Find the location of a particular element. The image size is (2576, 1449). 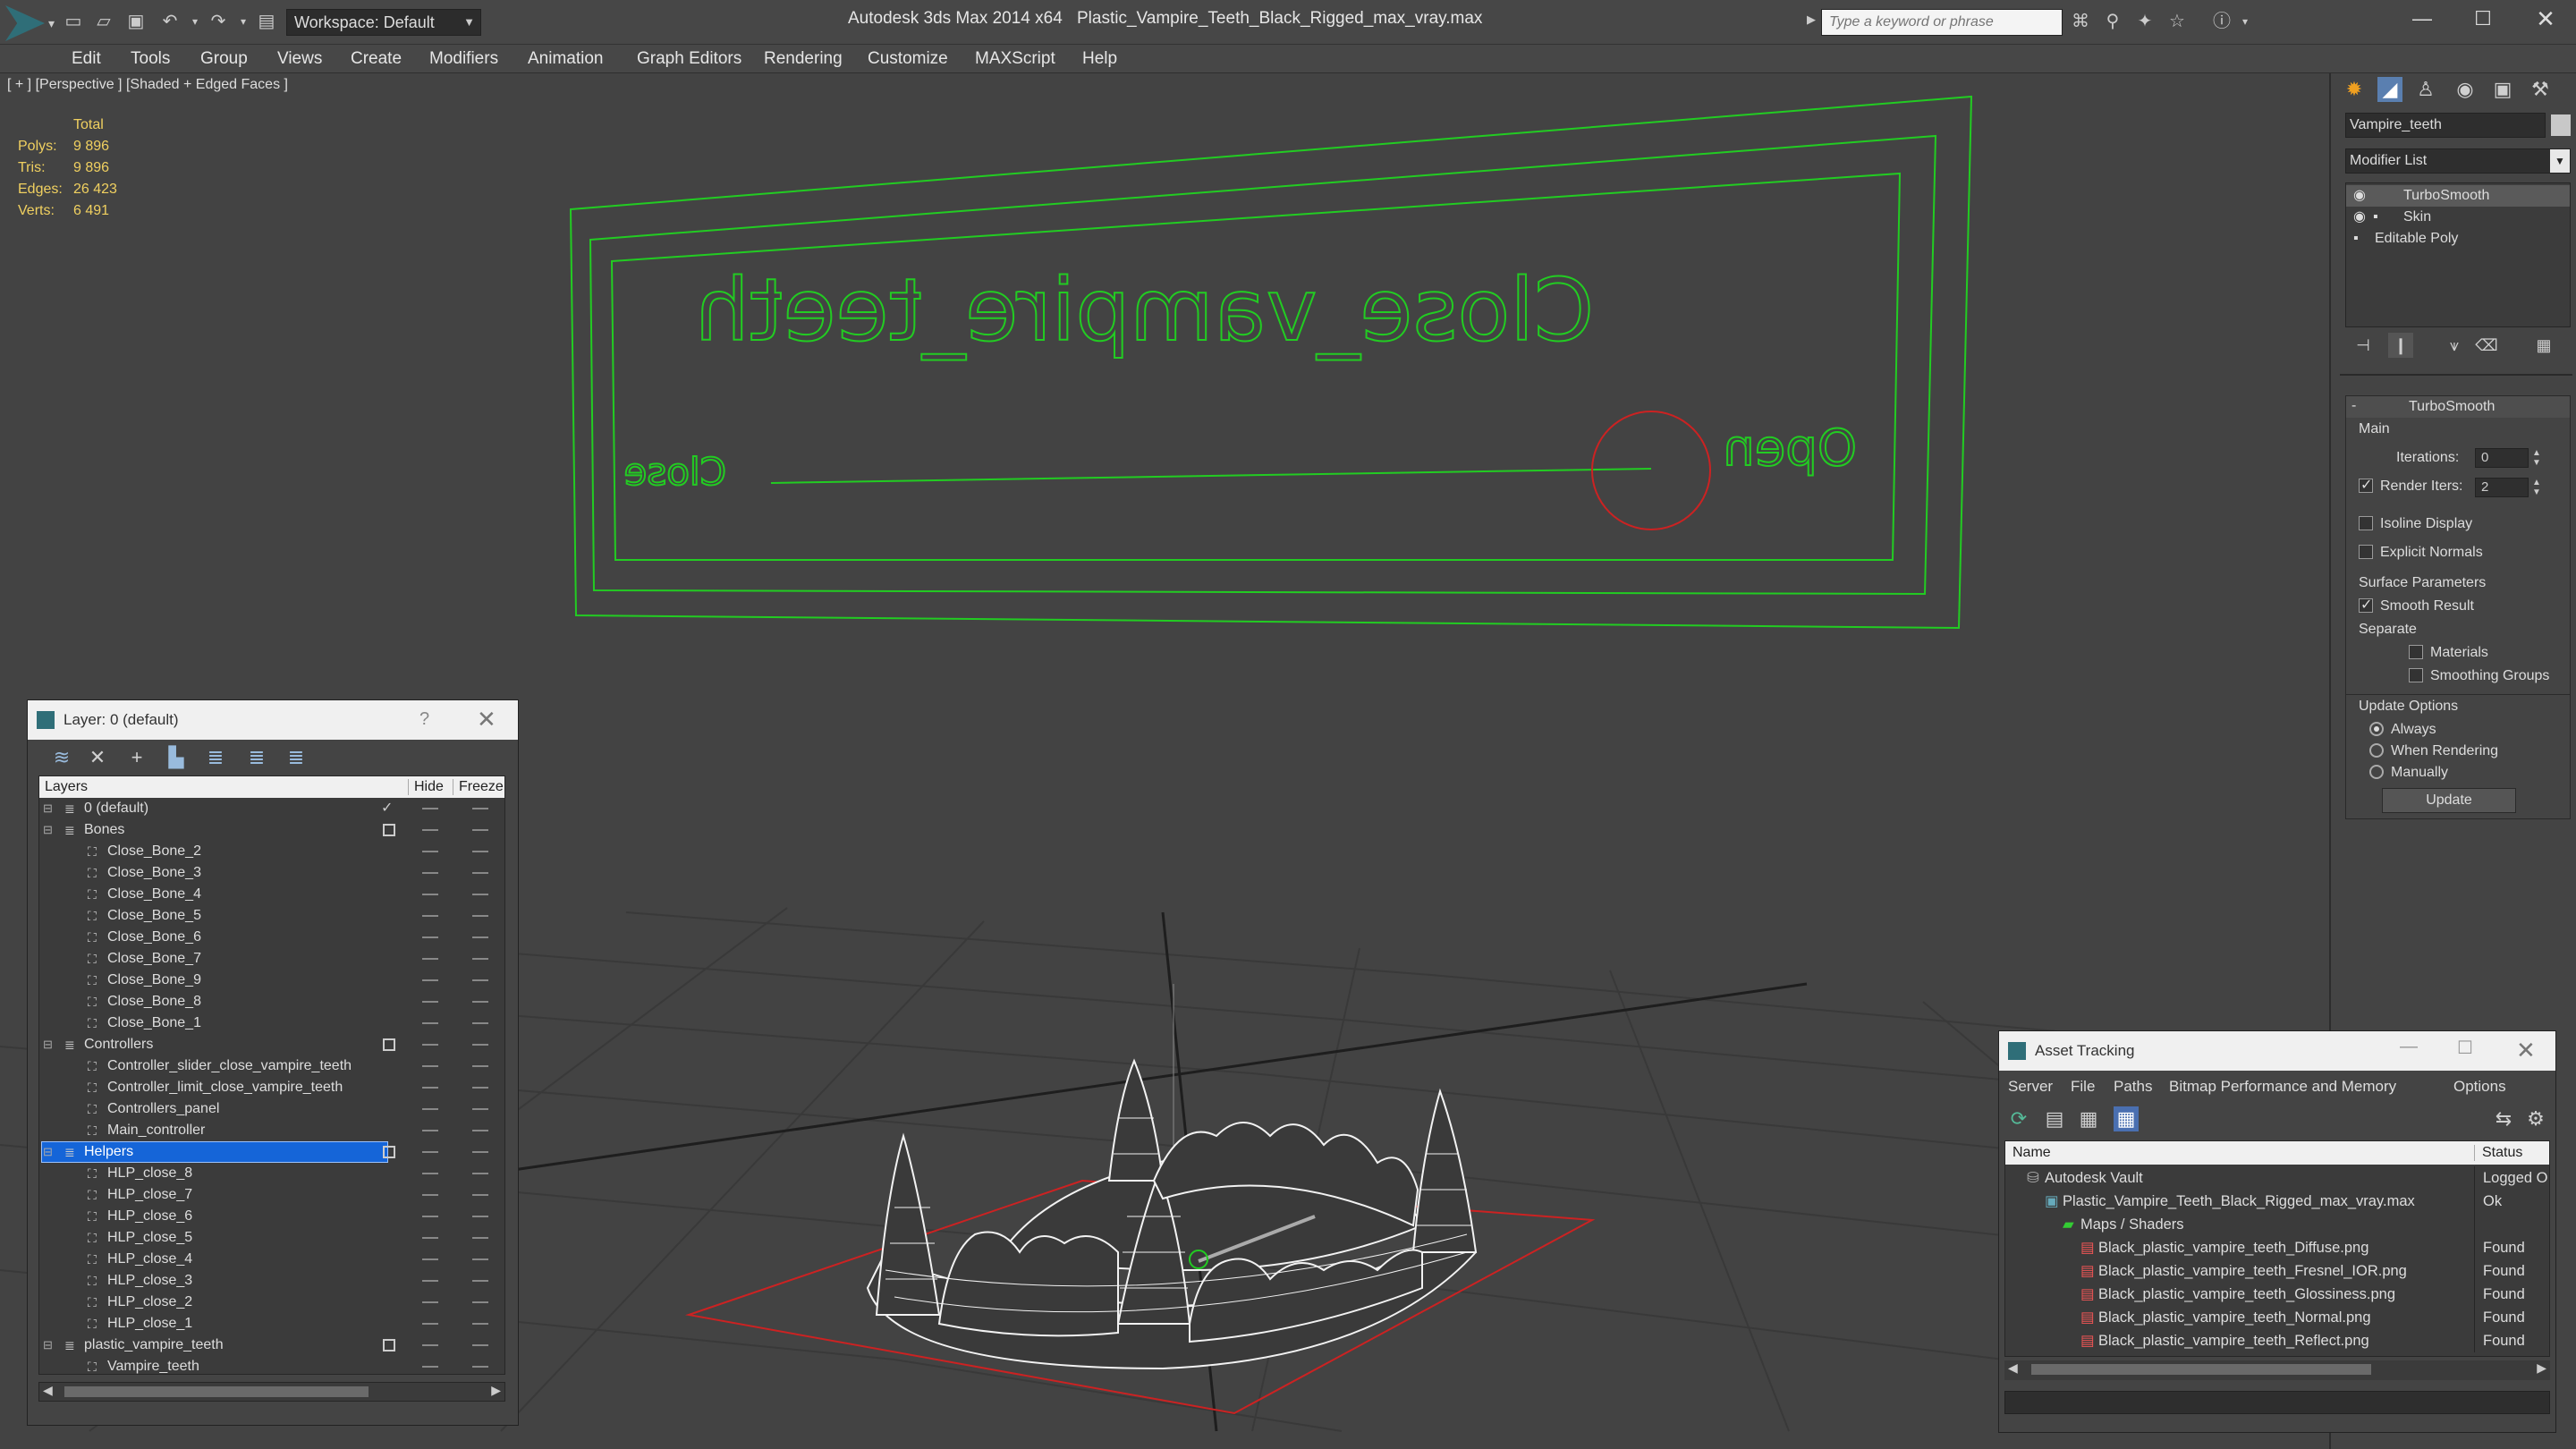

layer-row: ⛶ HLP_close_4 is located at coordinates (271, 1259).